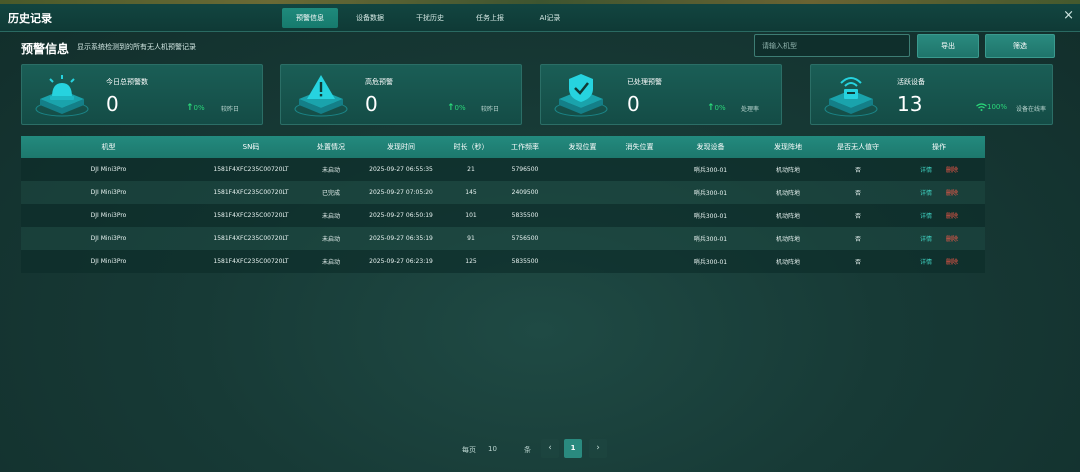 The height and width of the screenshot is (472, 1080). Describe the element at coordinates (598, 448) in the screenshot. I see `chevron-right-icon: ›` at that location.